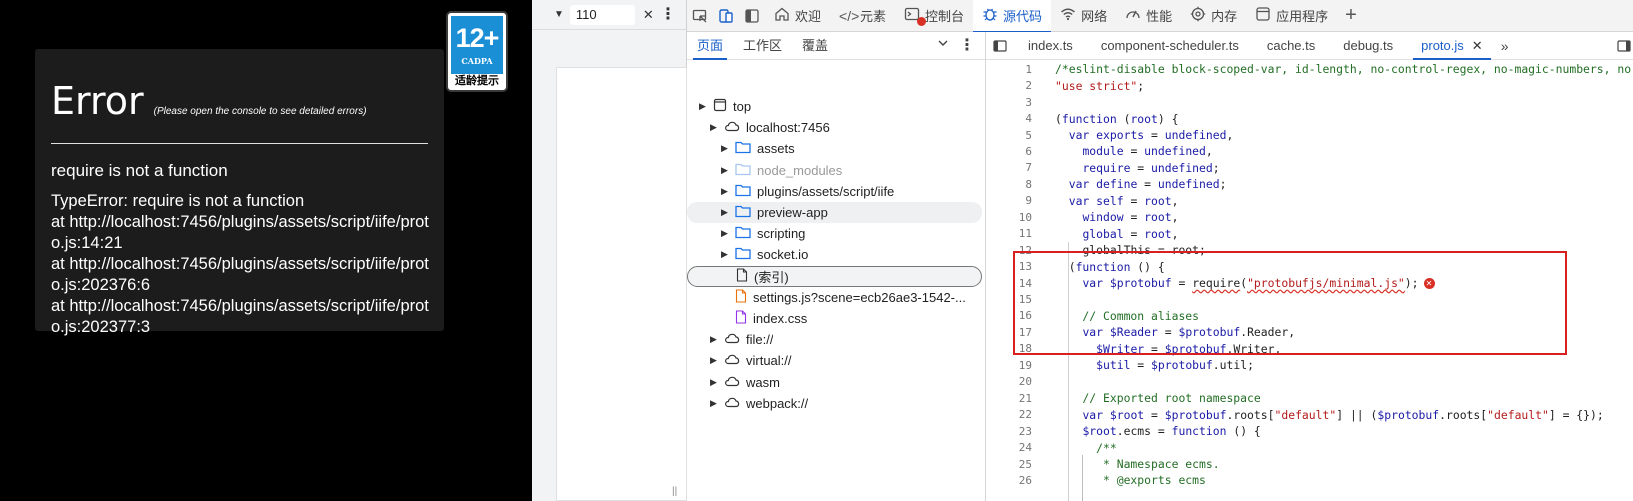 This screenshot has width=1633, height=501. I want to click on tab-welcome: 欢迎, so click(797, 16).